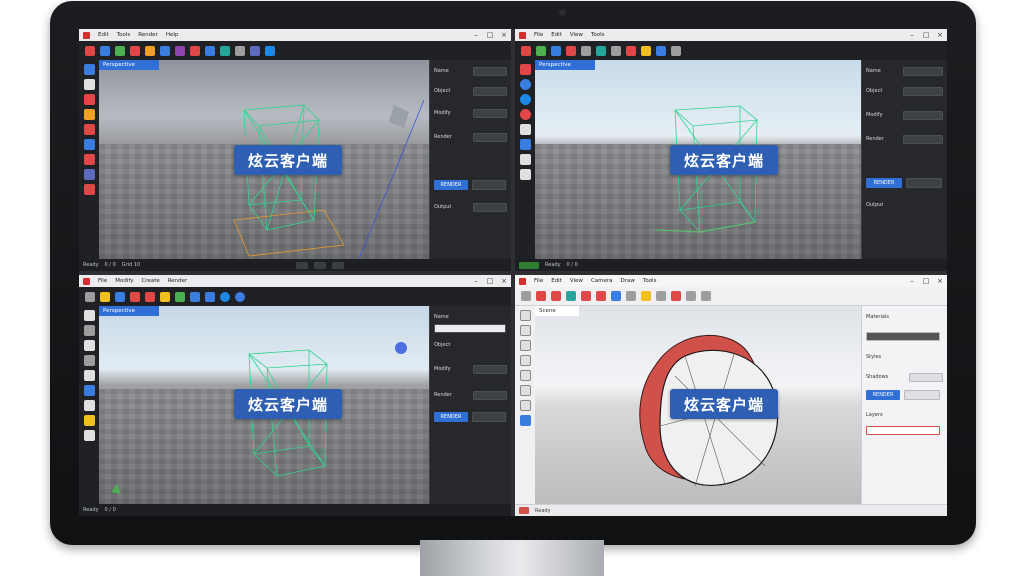  Describe the element at coordinates (628, 281) in the screenshot. I see `menu-item: Draw` at that location.